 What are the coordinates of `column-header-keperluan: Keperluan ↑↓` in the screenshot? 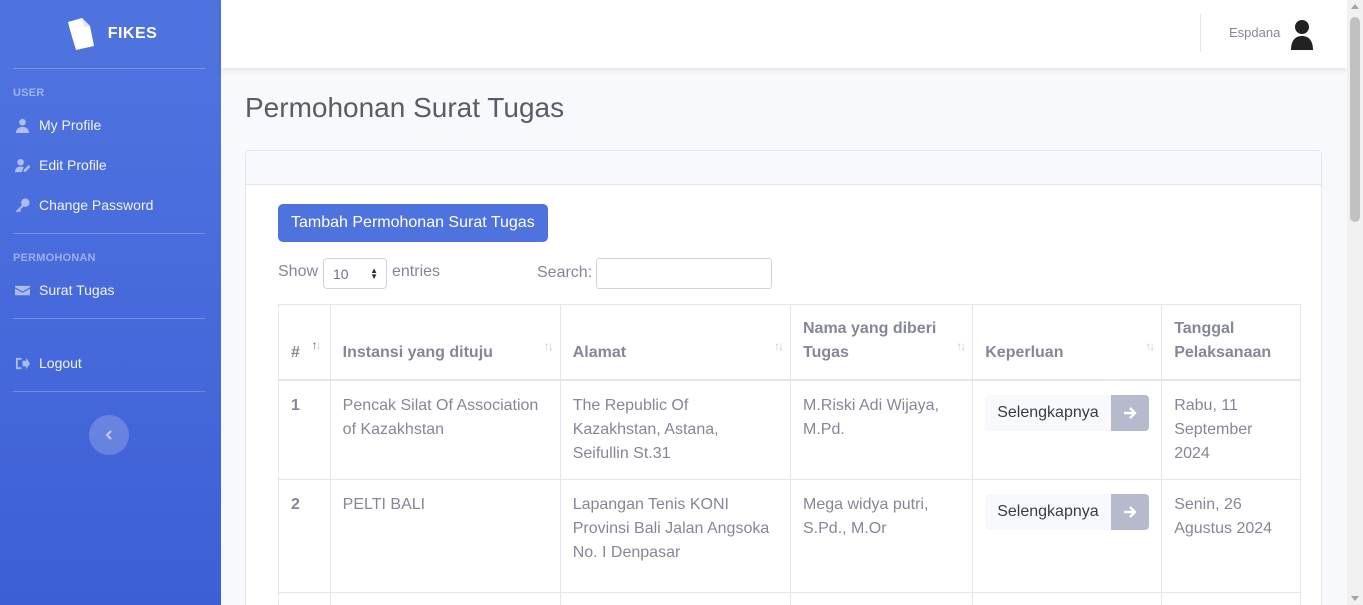 It's located at (1067, 342).